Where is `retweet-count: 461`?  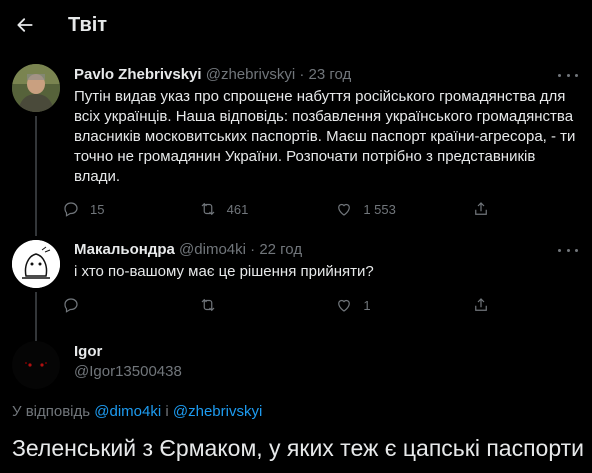
retweet-count: 461 is located at coordinates (237, 209).